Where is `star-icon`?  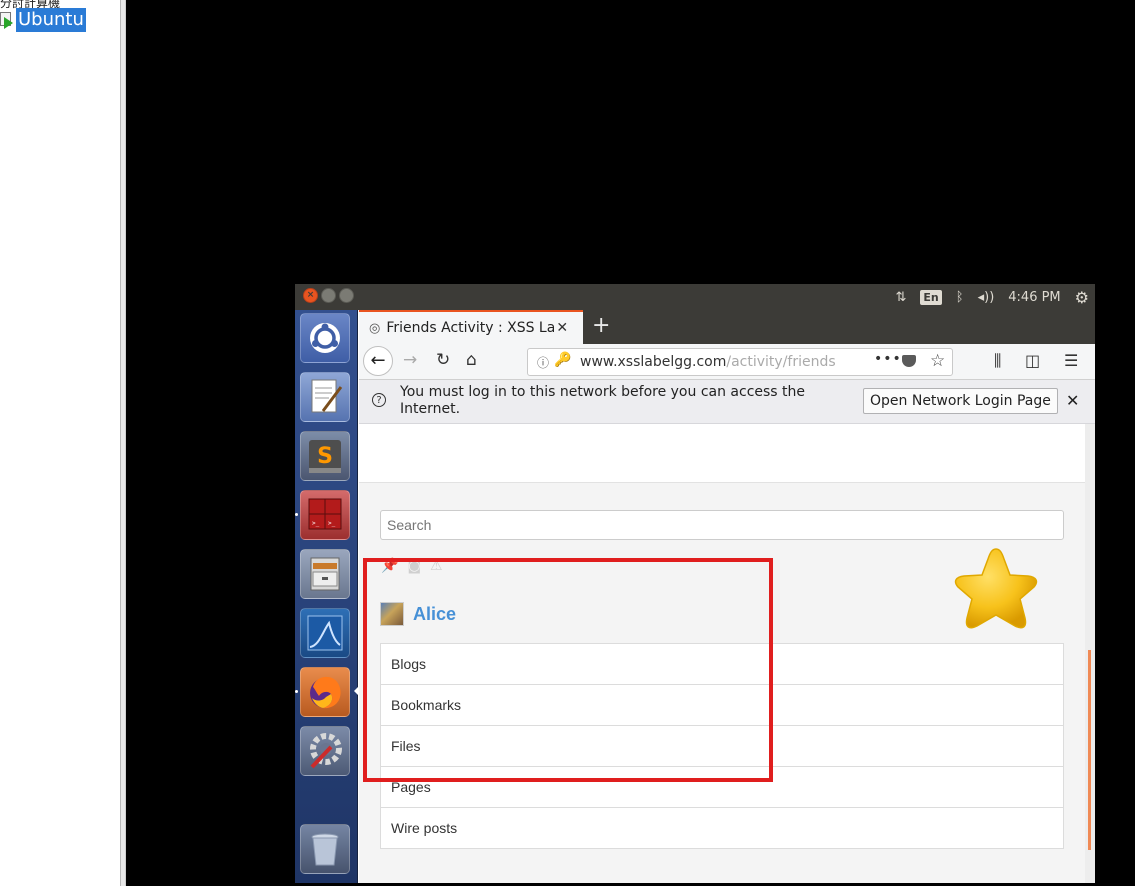 star-icon is located at coordinates (996, 588).